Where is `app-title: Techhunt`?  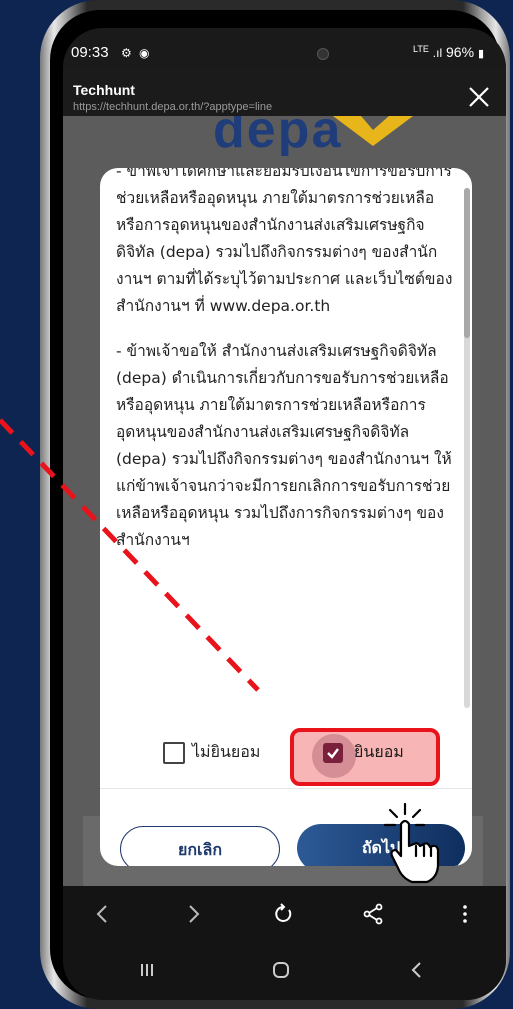 app-title: Techhunt is located at coordinates (104, 90).